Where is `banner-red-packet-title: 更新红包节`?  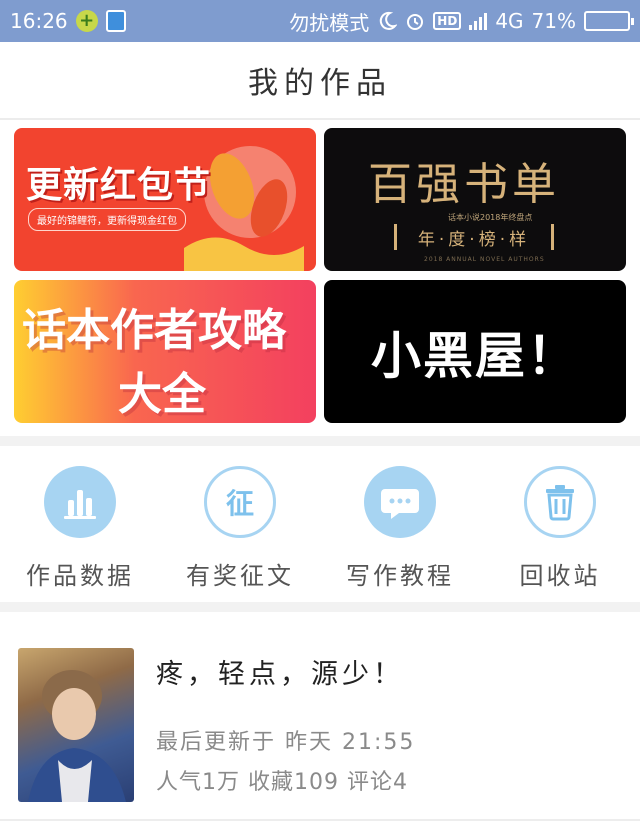 banner-red-packet-title: 更新红包节 is located at coordinates (119, 185).